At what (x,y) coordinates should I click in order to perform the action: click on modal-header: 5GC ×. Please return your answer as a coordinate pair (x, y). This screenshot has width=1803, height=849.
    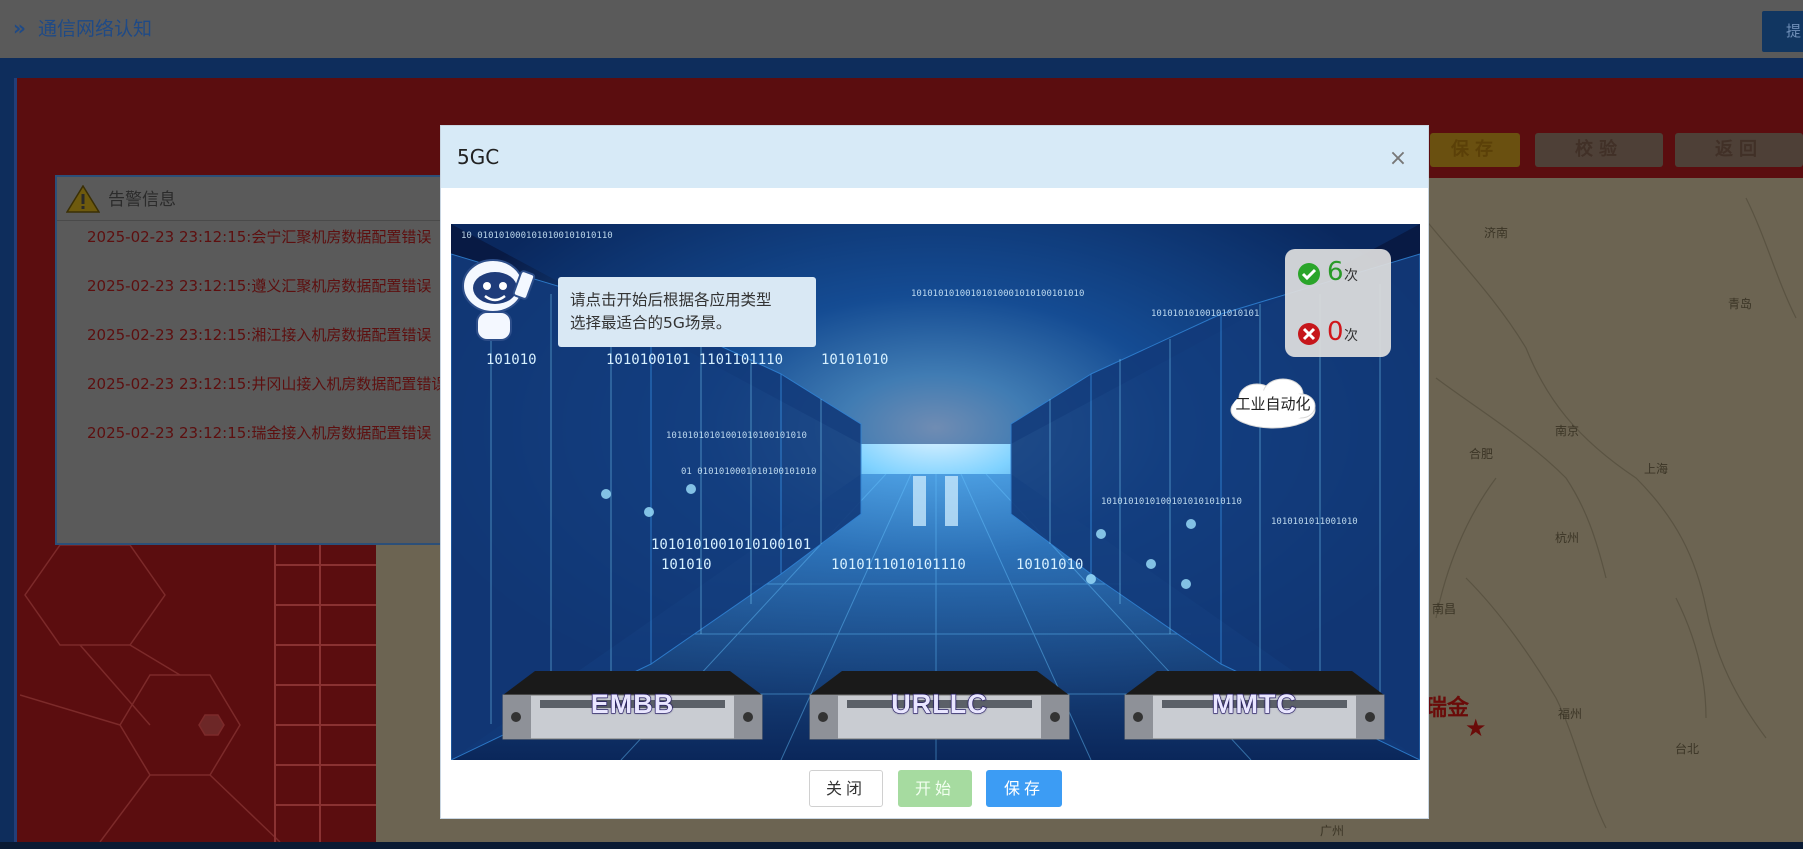
    Looking at the image, I should click on (934, 157).